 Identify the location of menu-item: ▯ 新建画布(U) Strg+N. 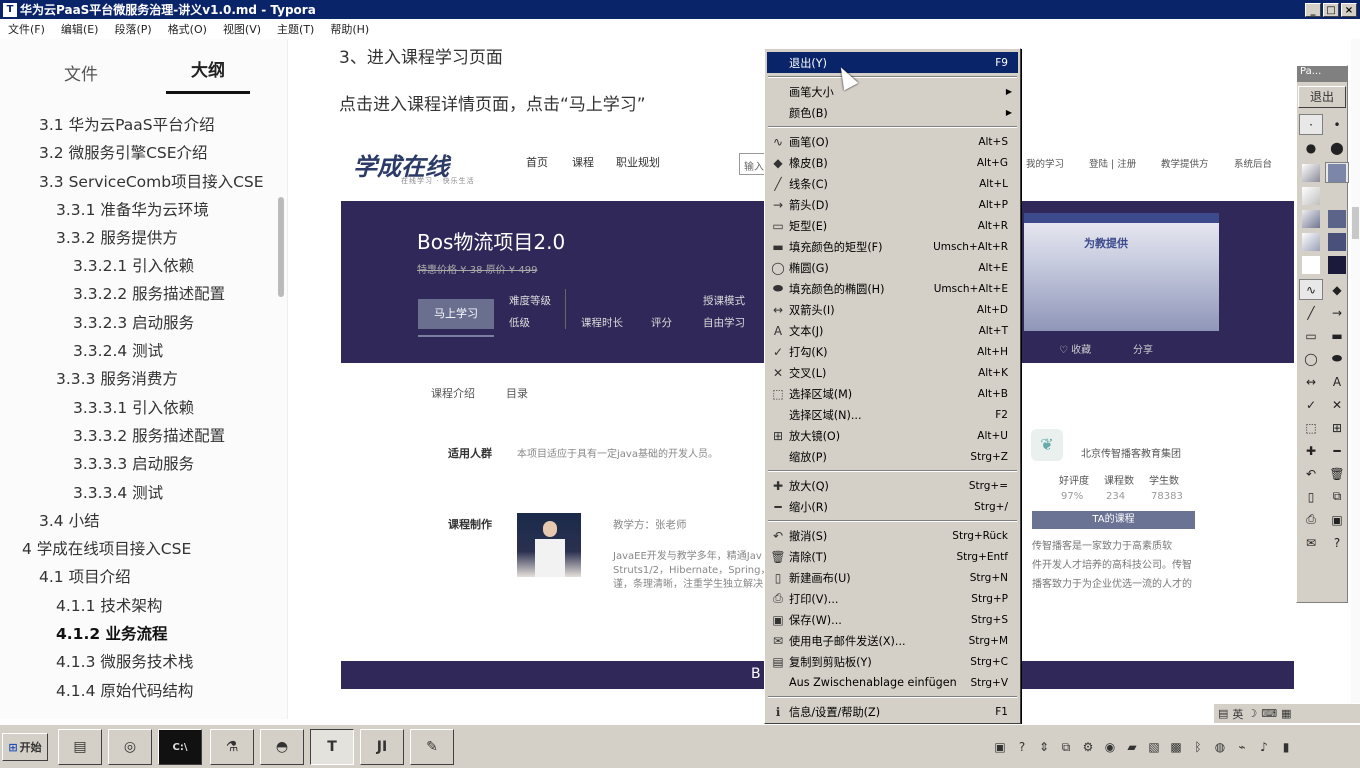
(892, 577).